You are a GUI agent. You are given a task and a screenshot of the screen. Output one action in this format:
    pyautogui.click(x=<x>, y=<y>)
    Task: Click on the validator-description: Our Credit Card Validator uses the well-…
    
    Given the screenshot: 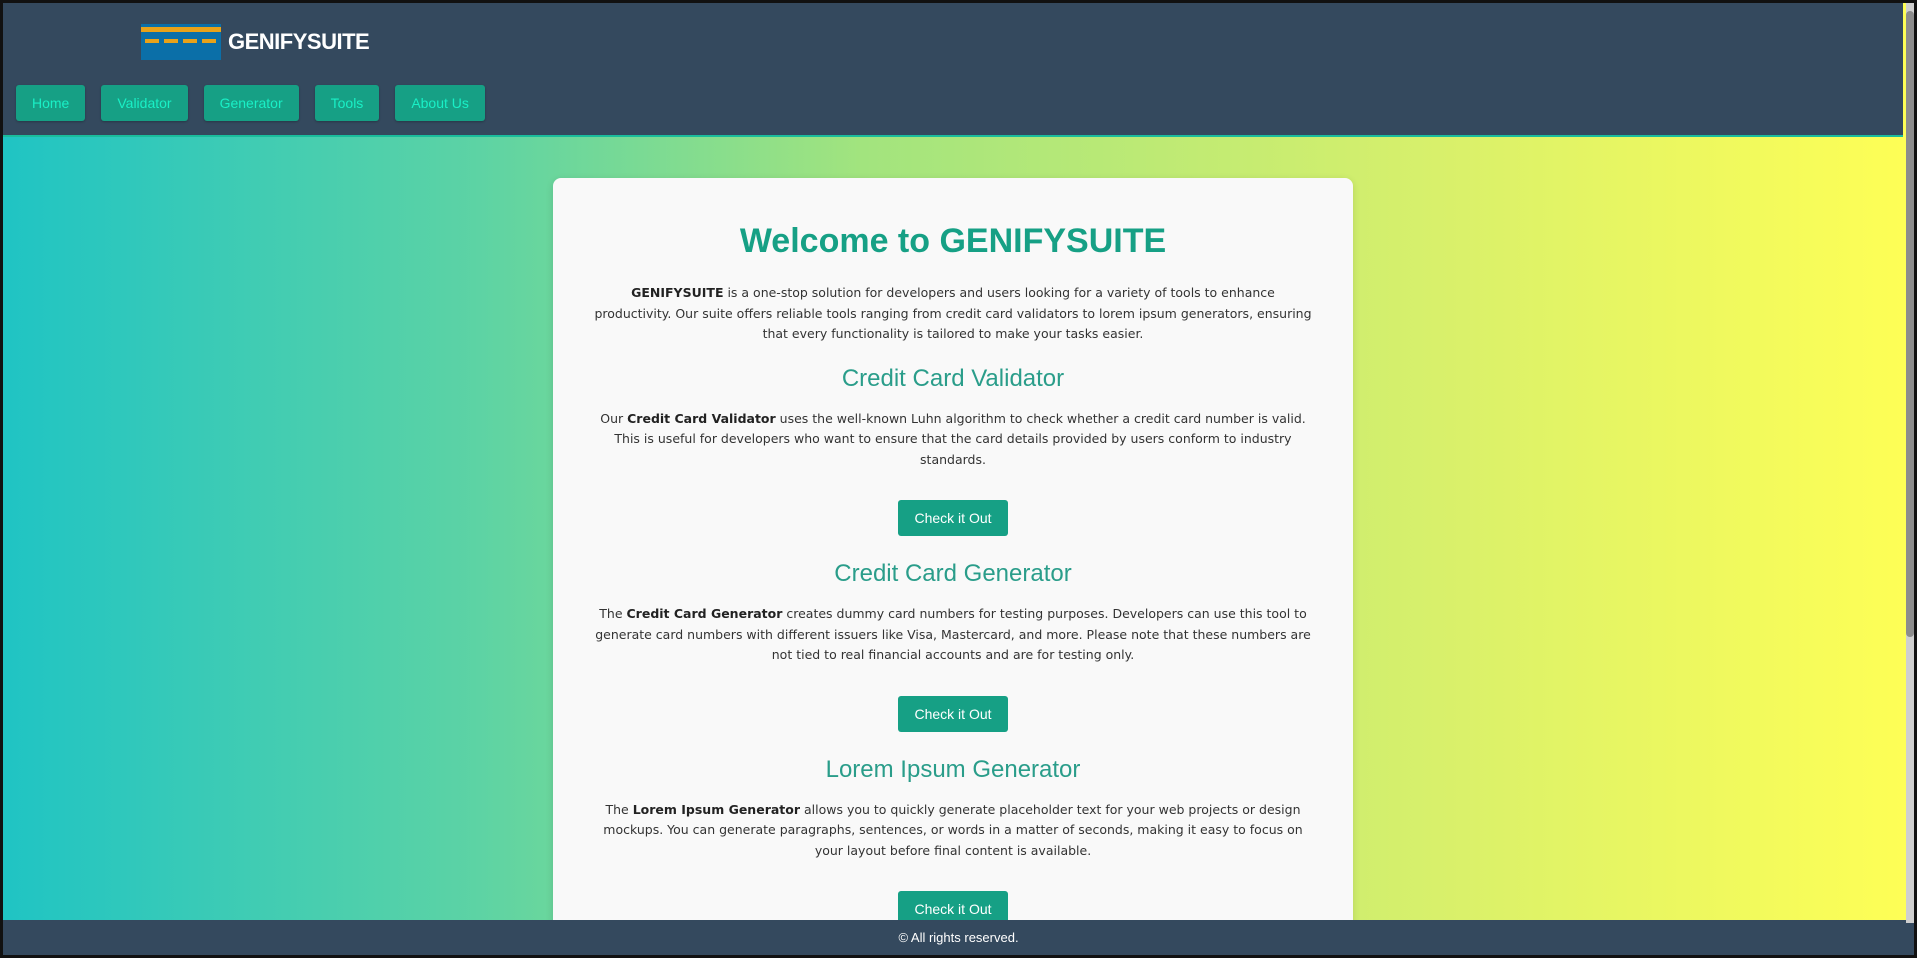 What is the action you would take?
    pyautogui.click(x=953, y=440)
    